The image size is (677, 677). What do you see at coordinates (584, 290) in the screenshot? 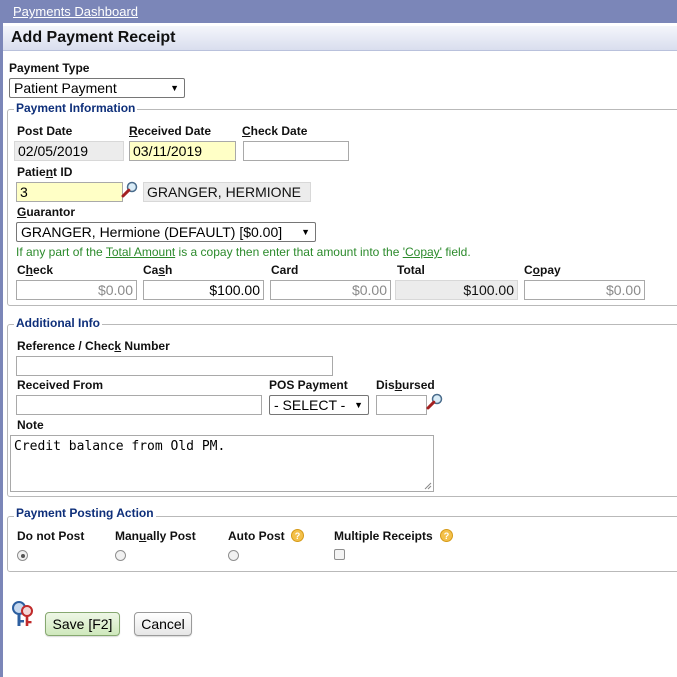
I see `copay-amount-field: $0.00` at bounding box center [584, 290].